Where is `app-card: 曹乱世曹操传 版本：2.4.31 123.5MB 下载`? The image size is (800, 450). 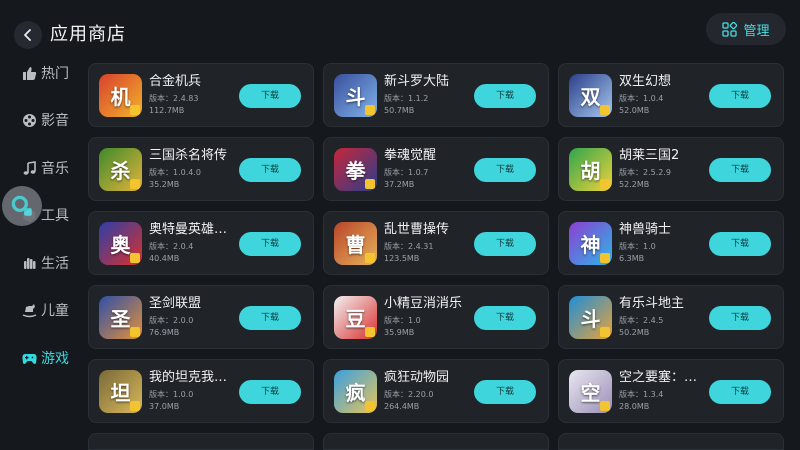
app-card: 曹乱世曹操传 版本：2.4.31 123.5MB 下载 is located at coordinates (436, 243).